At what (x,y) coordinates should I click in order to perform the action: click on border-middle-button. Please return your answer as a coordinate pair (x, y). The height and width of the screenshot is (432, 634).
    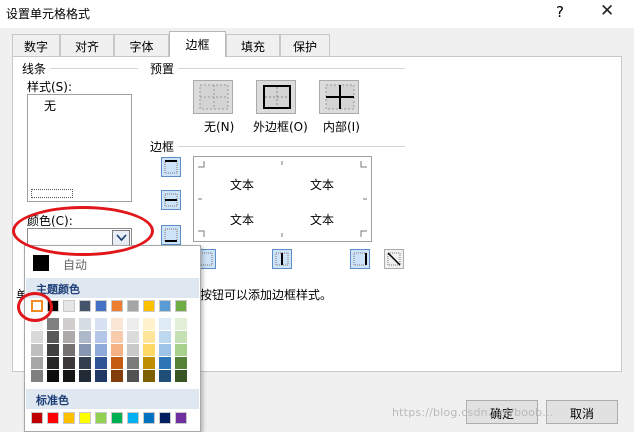
    Looking at the image, I should click on (171, 200).